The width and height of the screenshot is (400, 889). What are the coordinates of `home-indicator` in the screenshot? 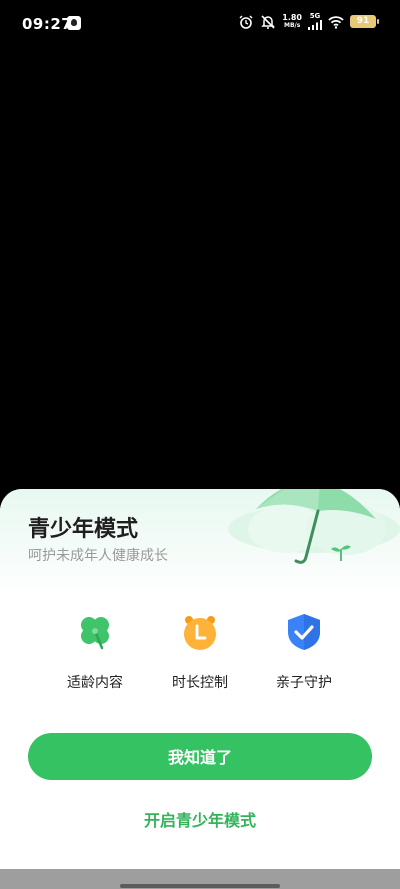 It's located at (200, 886).